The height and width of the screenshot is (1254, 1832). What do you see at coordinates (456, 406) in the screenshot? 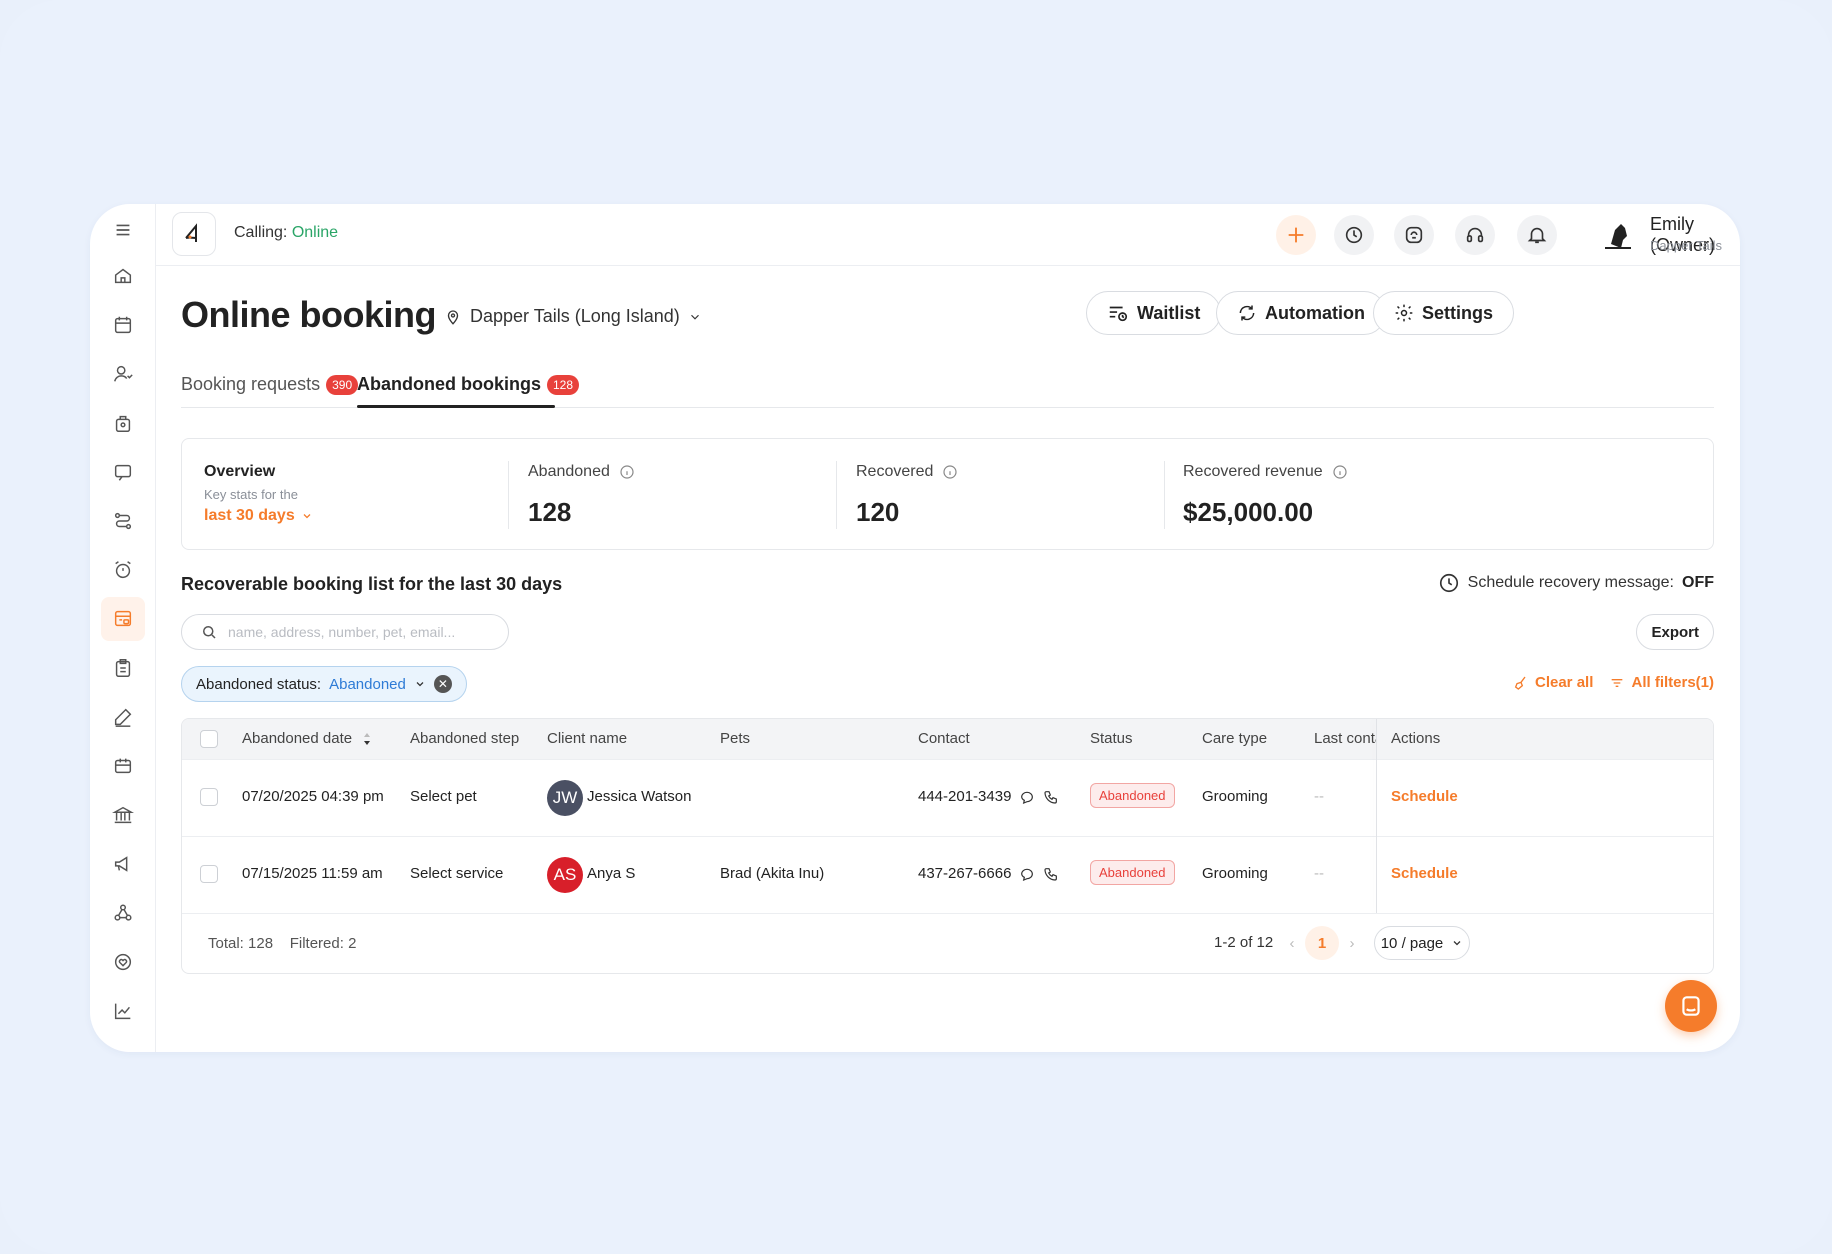
I see `active-tab-indicator` at bounding box center [456, 406].